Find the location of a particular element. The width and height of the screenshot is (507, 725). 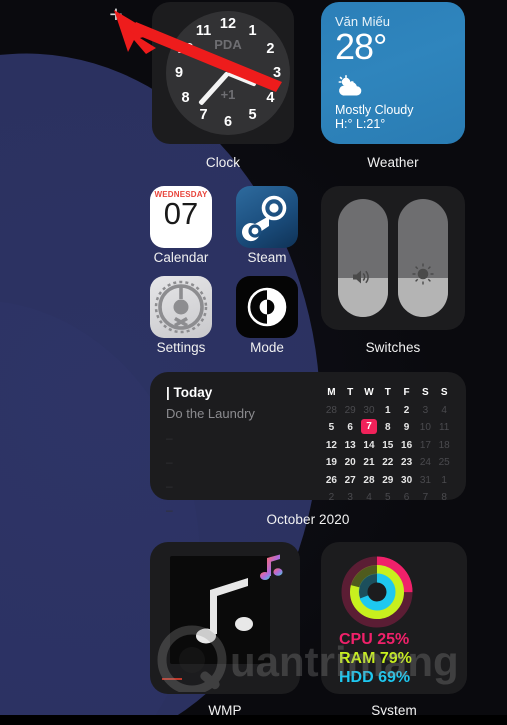

app-label-settings: Settings is located at coordinates (181, 347).